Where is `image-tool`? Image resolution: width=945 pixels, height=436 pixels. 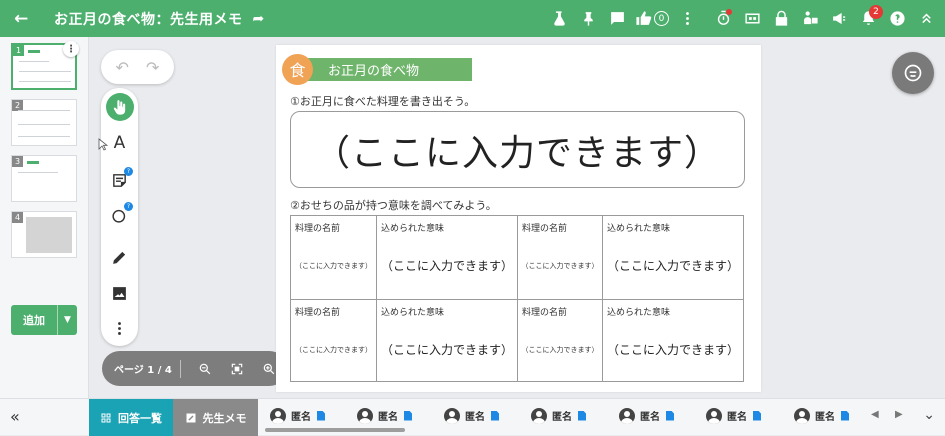 image-tool is located at coordinates (119, 293).